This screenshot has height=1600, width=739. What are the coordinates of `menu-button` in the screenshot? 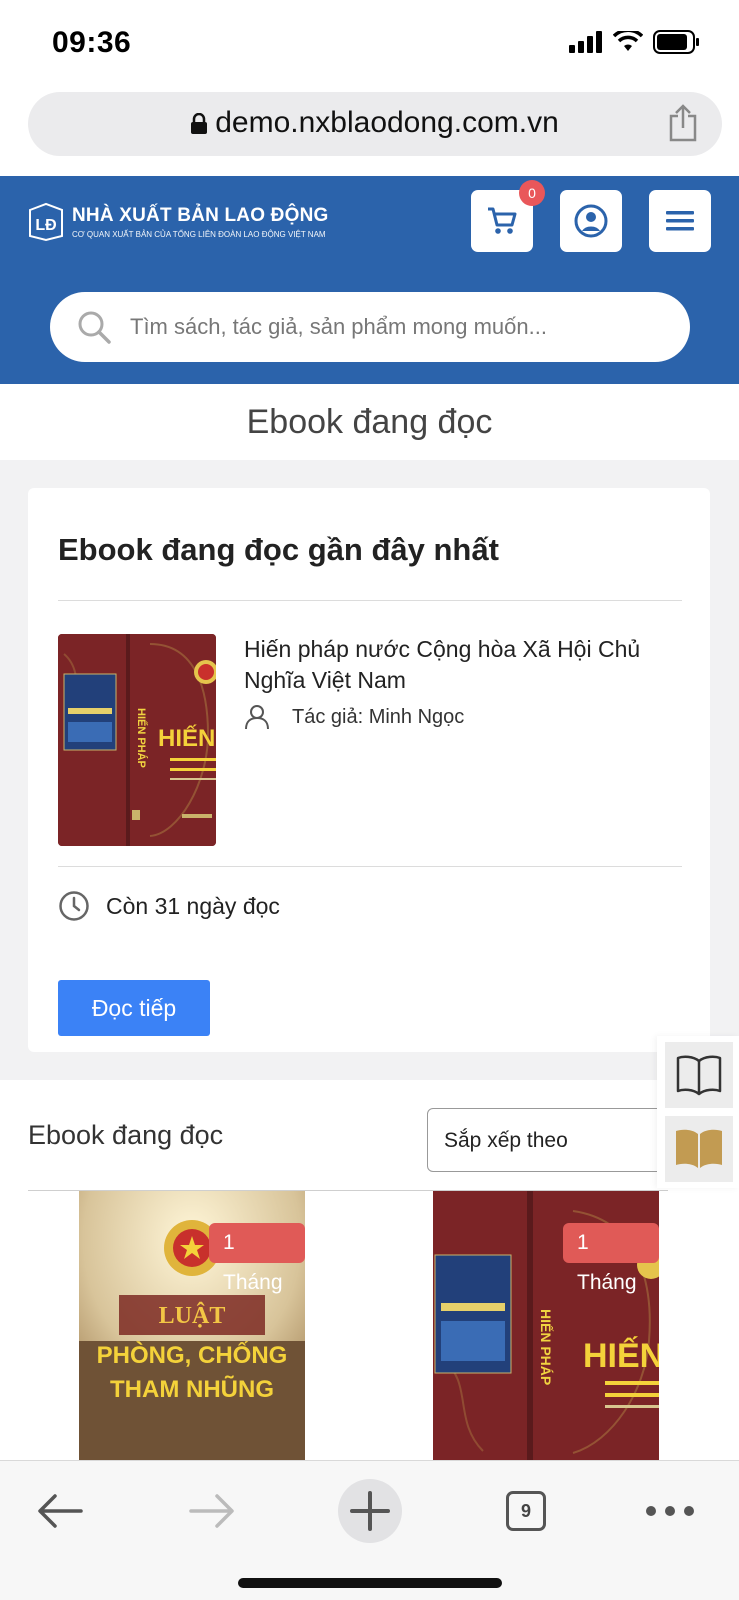 It's located at (680, 221).